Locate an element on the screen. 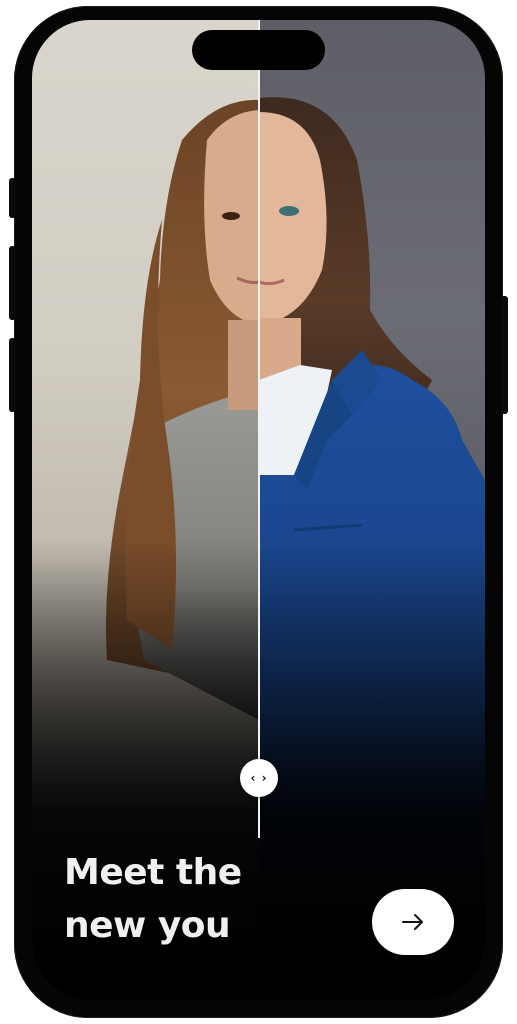  headline-line-1: Meet the is located at coordinates (153, 872).